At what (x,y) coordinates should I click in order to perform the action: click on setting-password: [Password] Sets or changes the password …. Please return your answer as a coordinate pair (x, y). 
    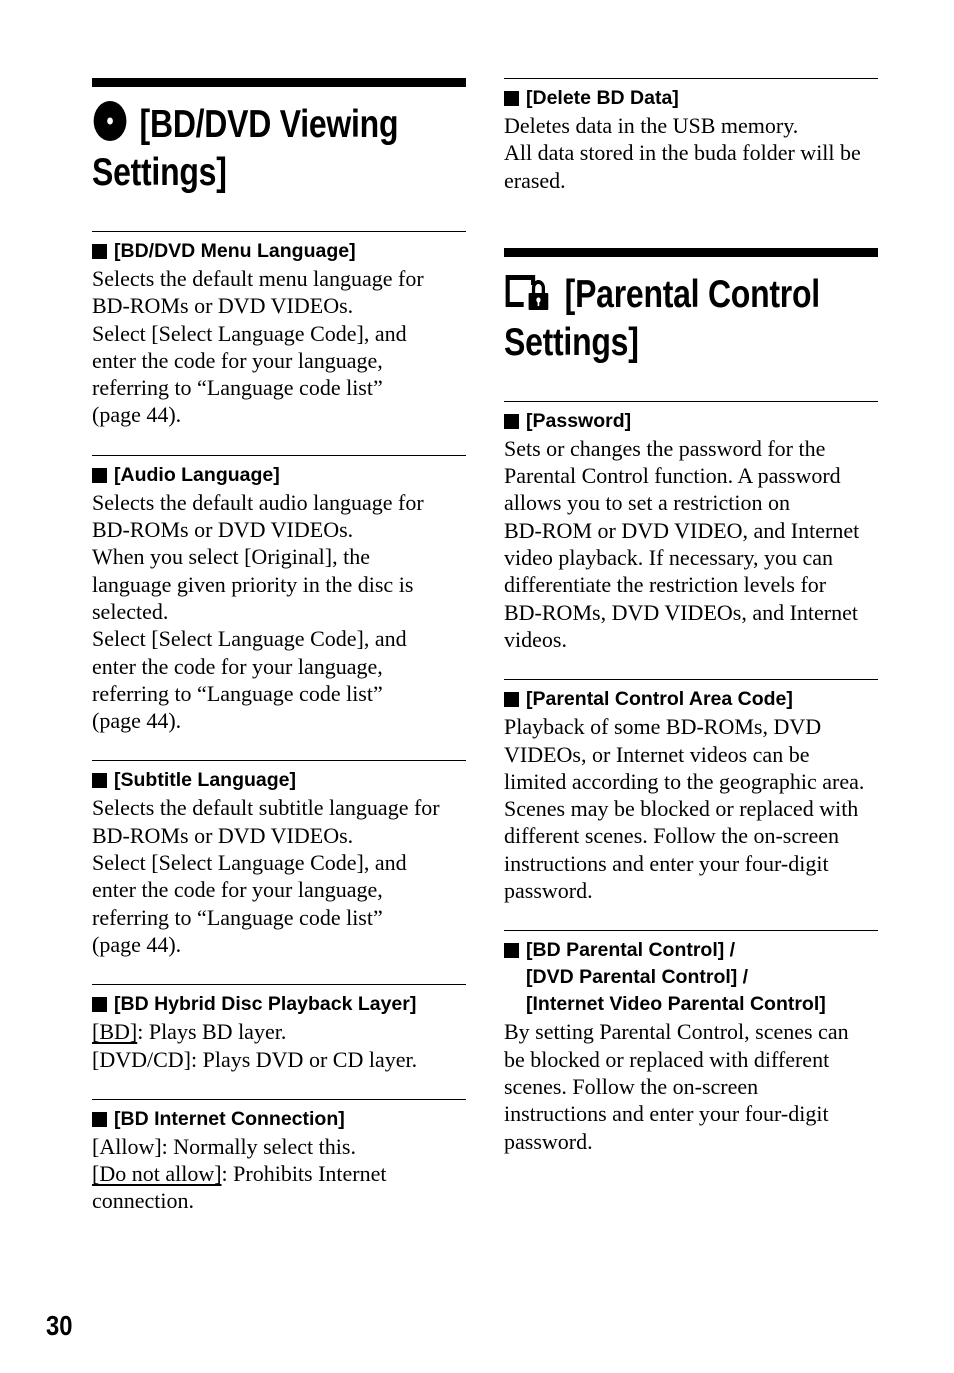
    Looking at the image, I should click on (691, 526).